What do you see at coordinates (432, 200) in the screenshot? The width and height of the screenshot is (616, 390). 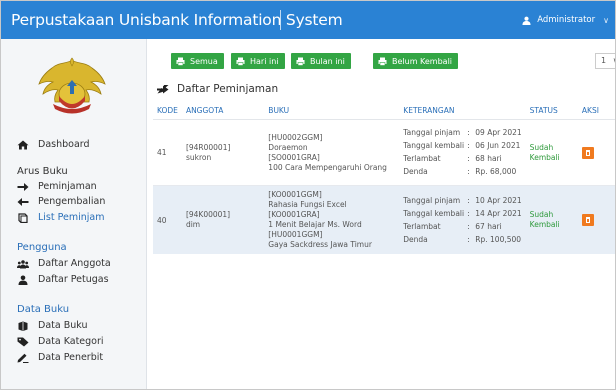 I see `label-tanggal-pinjam: Tanggal pinjam` at bounding box center [432, 200].